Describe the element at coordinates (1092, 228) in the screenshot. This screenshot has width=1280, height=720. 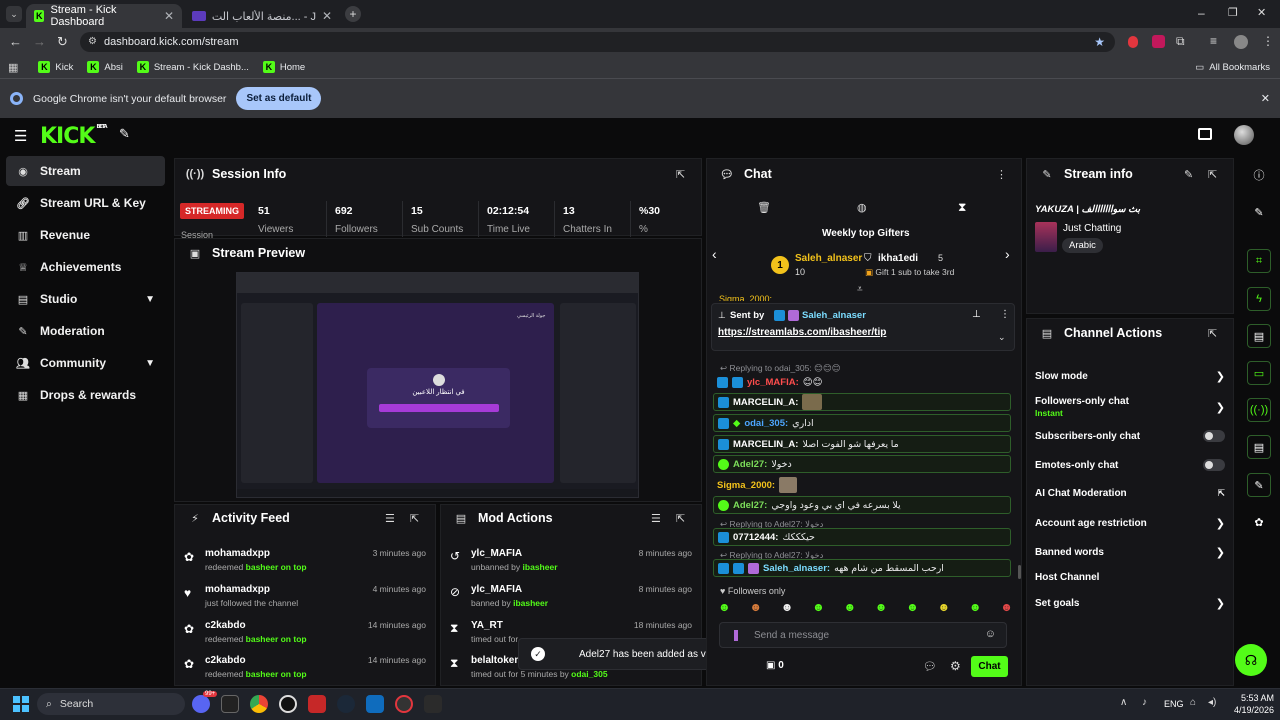
I see `stream-category: Just Chatting` at that location.